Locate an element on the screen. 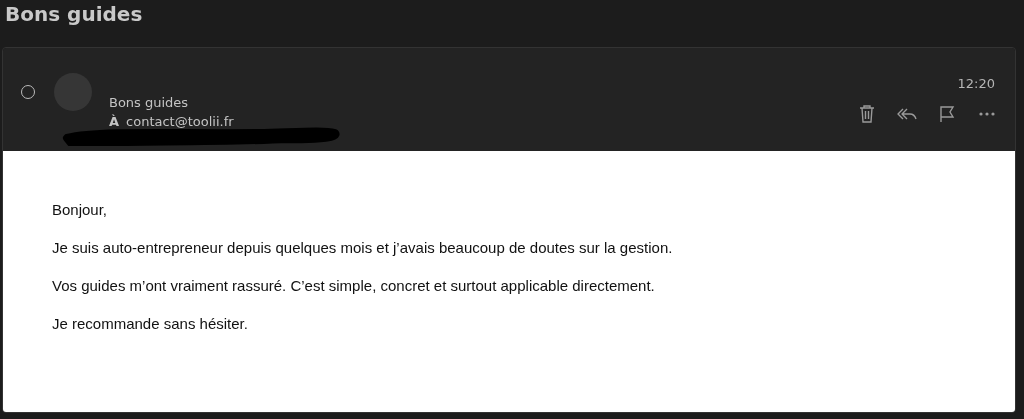  recipient-label: À is located at coordinates (114, 122).